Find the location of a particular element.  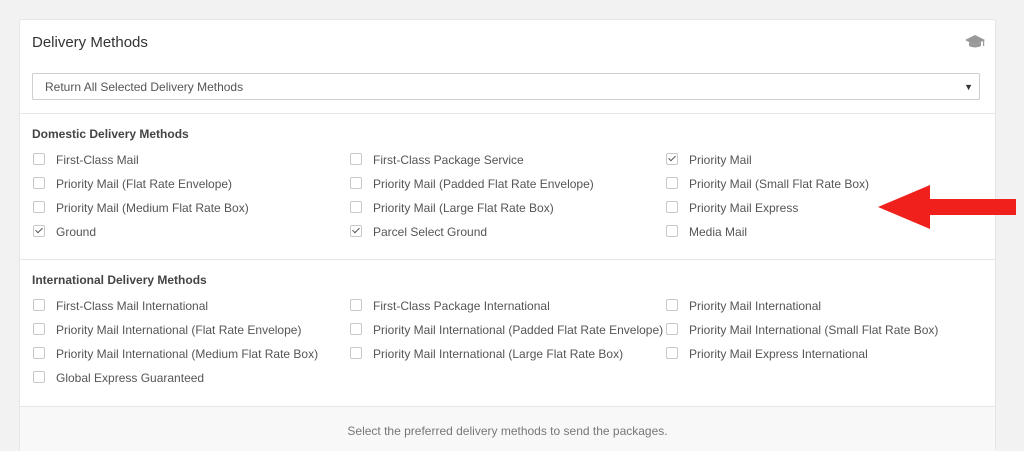

option-label: Priority Mail (Small Flat Rate Box) is located at coordinates (779, 184).